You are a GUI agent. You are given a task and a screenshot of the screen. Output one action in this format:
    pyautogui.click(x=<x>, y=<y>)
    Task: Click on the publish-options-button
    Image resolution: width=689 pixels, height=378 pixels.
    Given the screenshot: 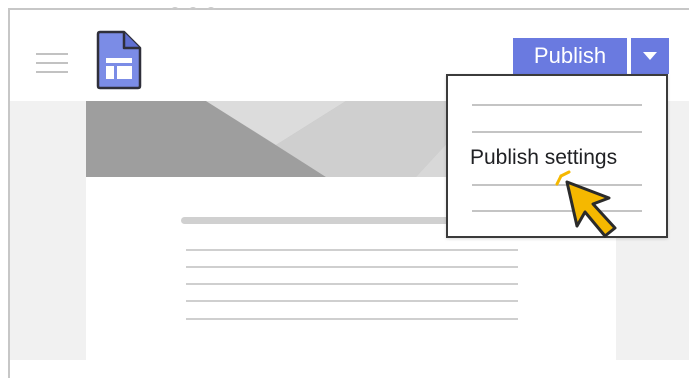 What is the action you would take?
    pyautogui.click(x=650, y=56)
    